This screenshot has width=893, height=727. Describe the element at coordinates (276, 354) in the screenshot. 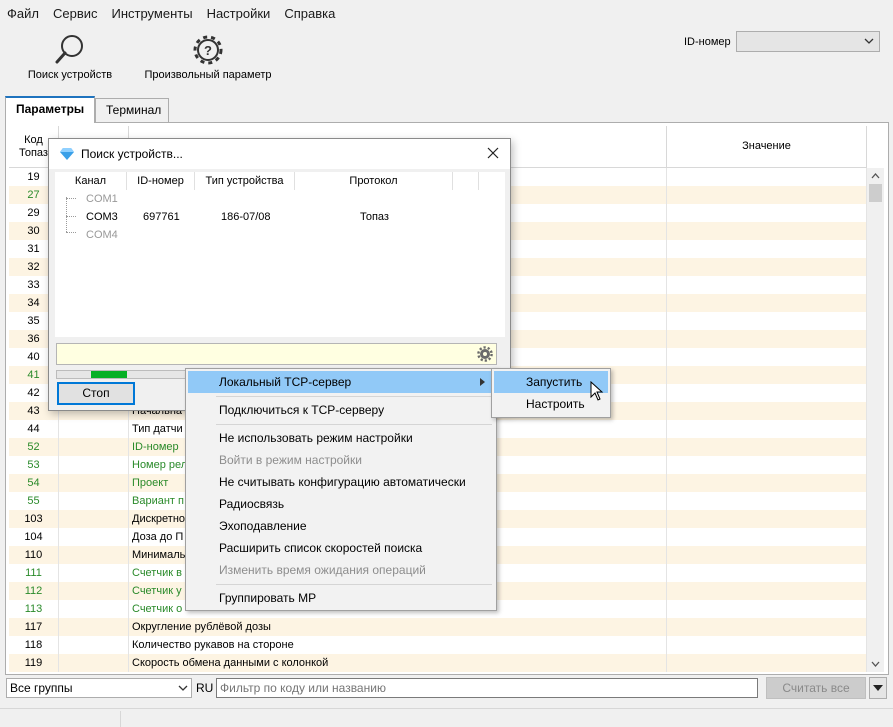

I see `dialog-status-field` at that location.